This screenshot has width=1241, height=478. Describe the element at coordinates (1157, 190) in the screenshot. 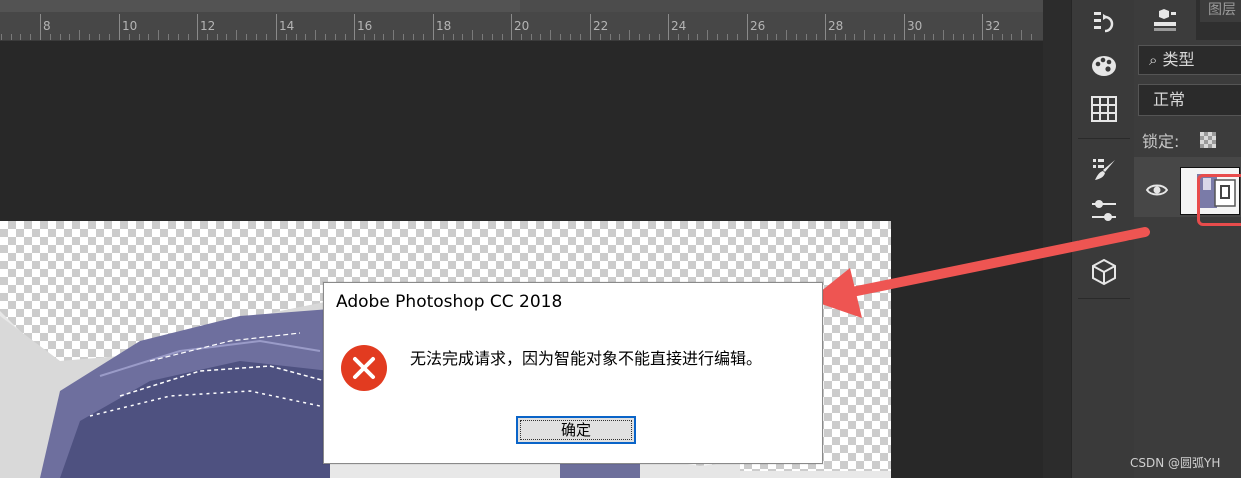

I see `visibility-eye-icon` at that location.